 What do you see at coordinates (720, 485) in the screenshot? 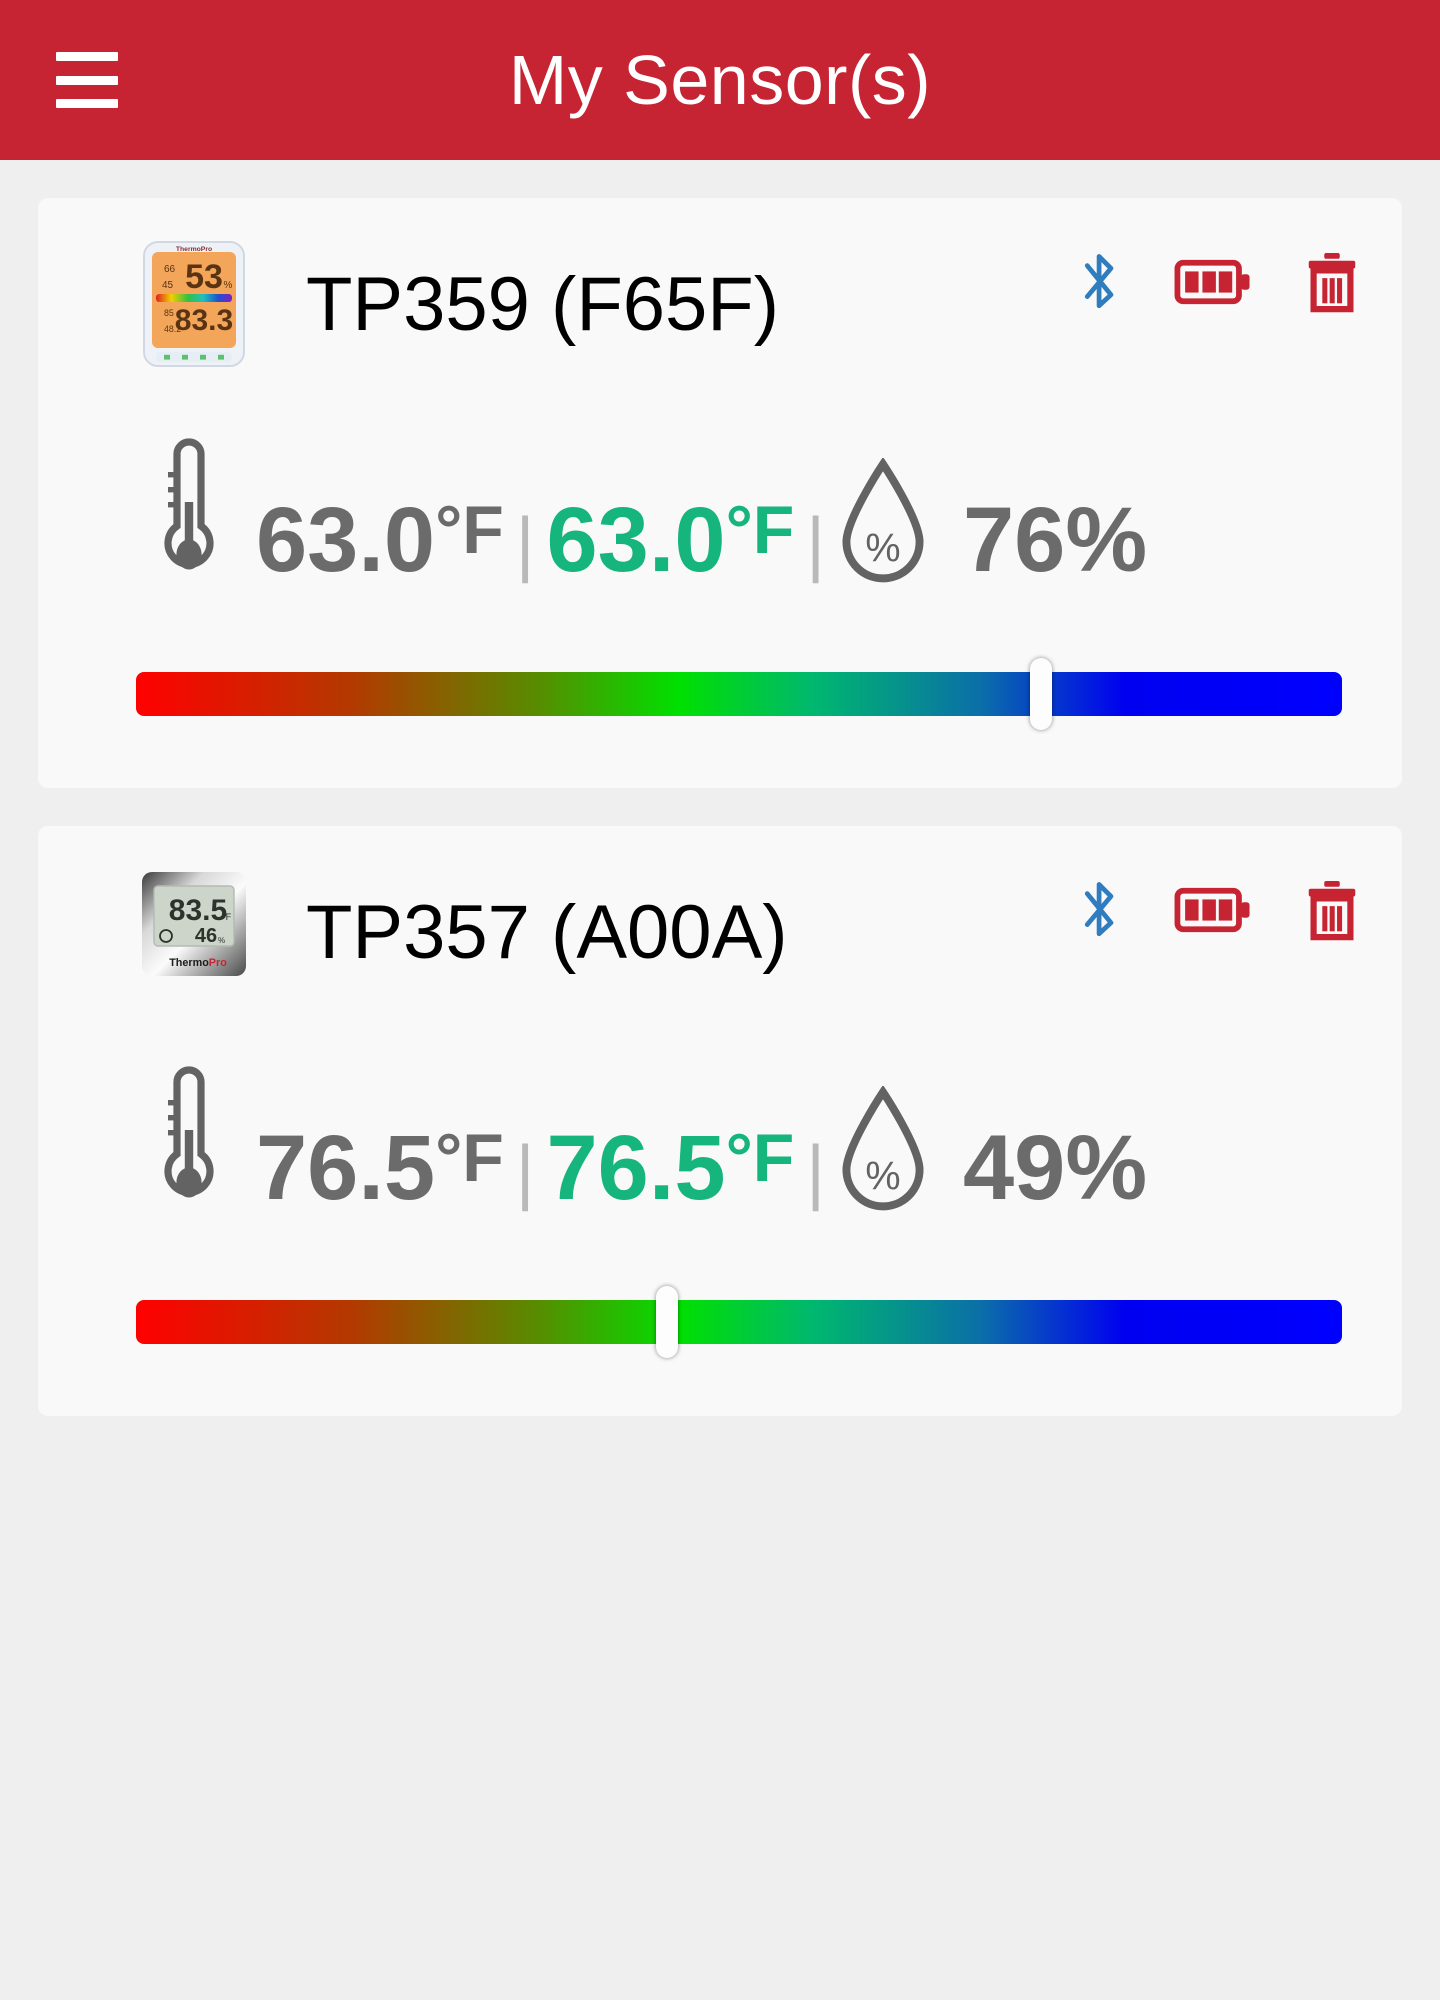
I see `sensor-readings: 63.0°F | 63.0°F | % 76%` at bounding box center [720, 485].